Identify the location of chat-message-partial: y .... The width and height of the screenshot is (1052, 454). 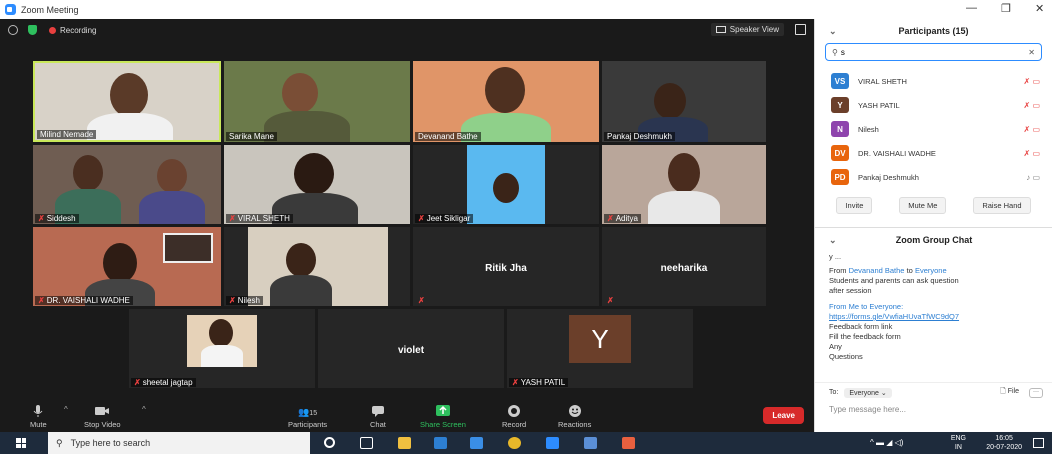
(835, 256).